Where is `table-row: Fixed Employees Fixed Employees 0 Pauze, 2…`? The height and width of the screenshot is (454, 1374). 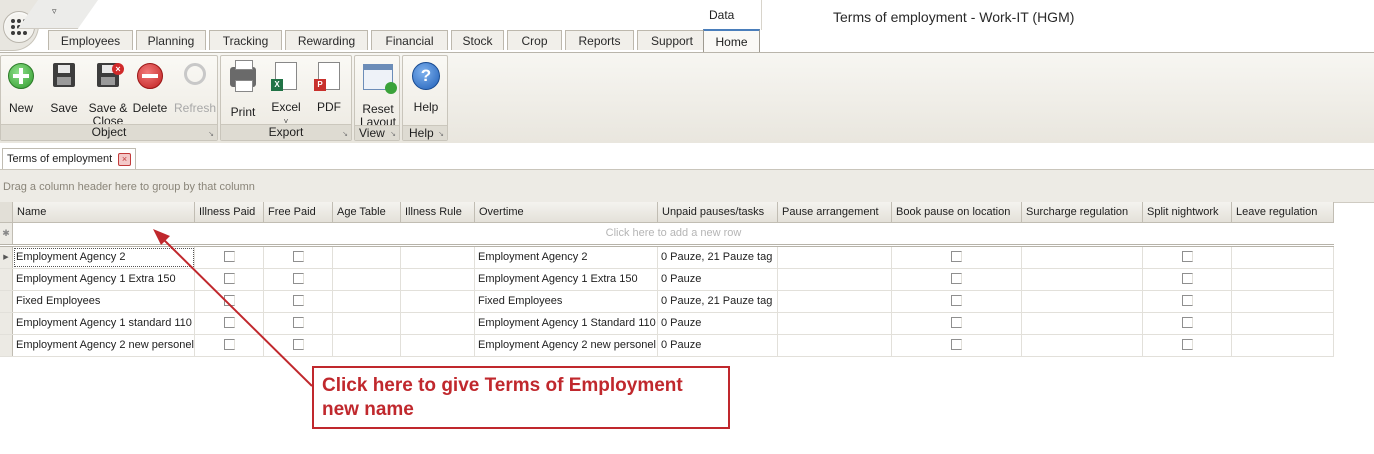
table-row: Fixed Employees Fixed Employees 0 Pauze, 2… is located at coordinates (667, 302).